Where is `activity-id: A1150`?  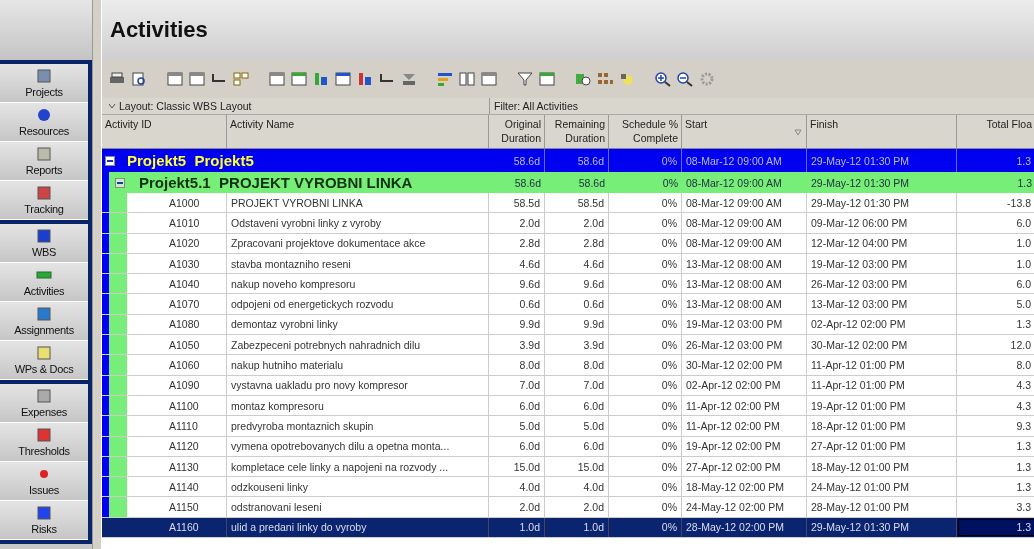 activity-id: A1150 is located at coordinates (177, 507).